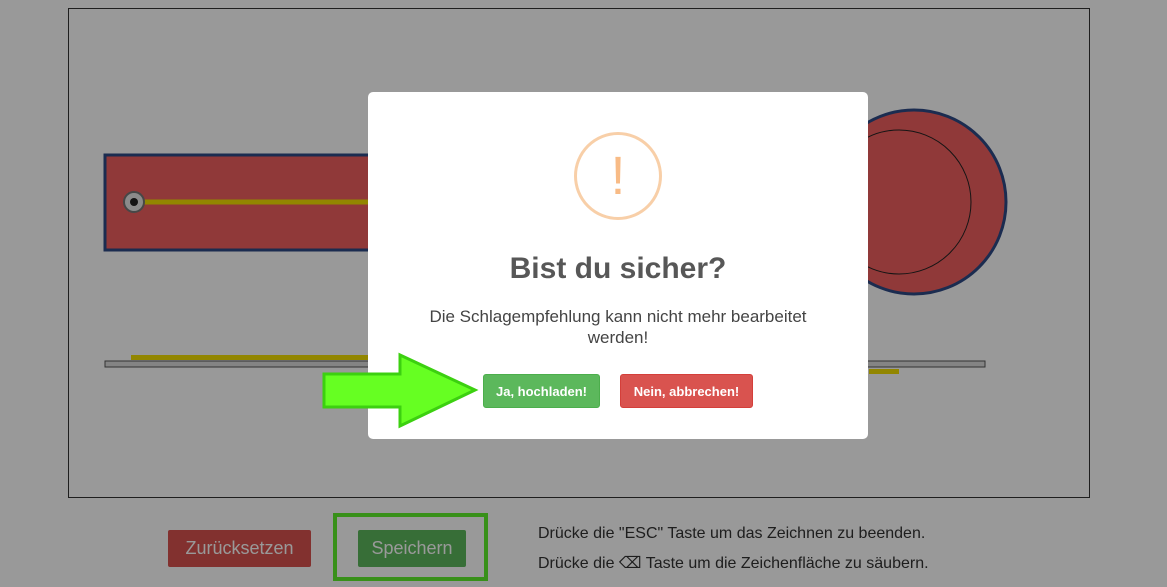 This screenshot has width=1167, height=587. I want to click on warning-icon: !, so click(618, 176).